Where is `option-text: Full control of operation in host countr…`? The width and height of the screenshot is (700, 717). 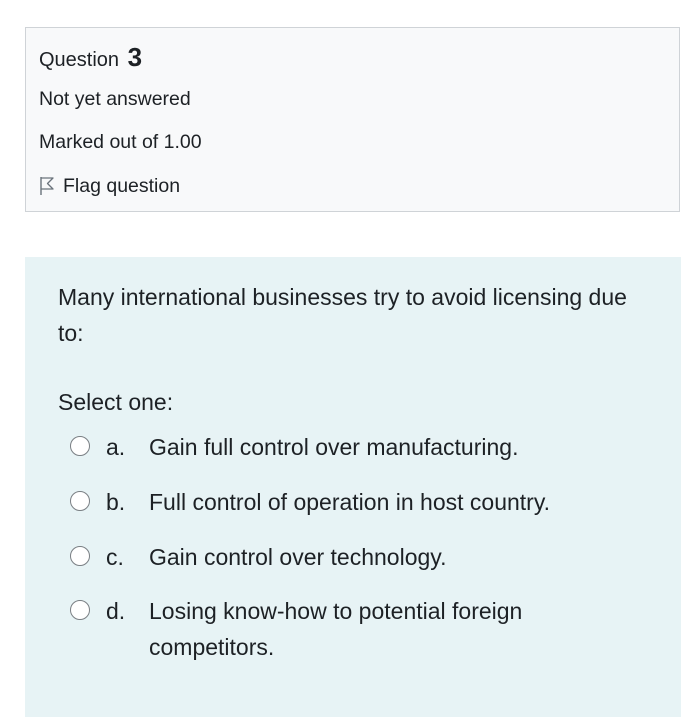 option-text: Full control of operation in host countr… is located at coordinates (350, 502).